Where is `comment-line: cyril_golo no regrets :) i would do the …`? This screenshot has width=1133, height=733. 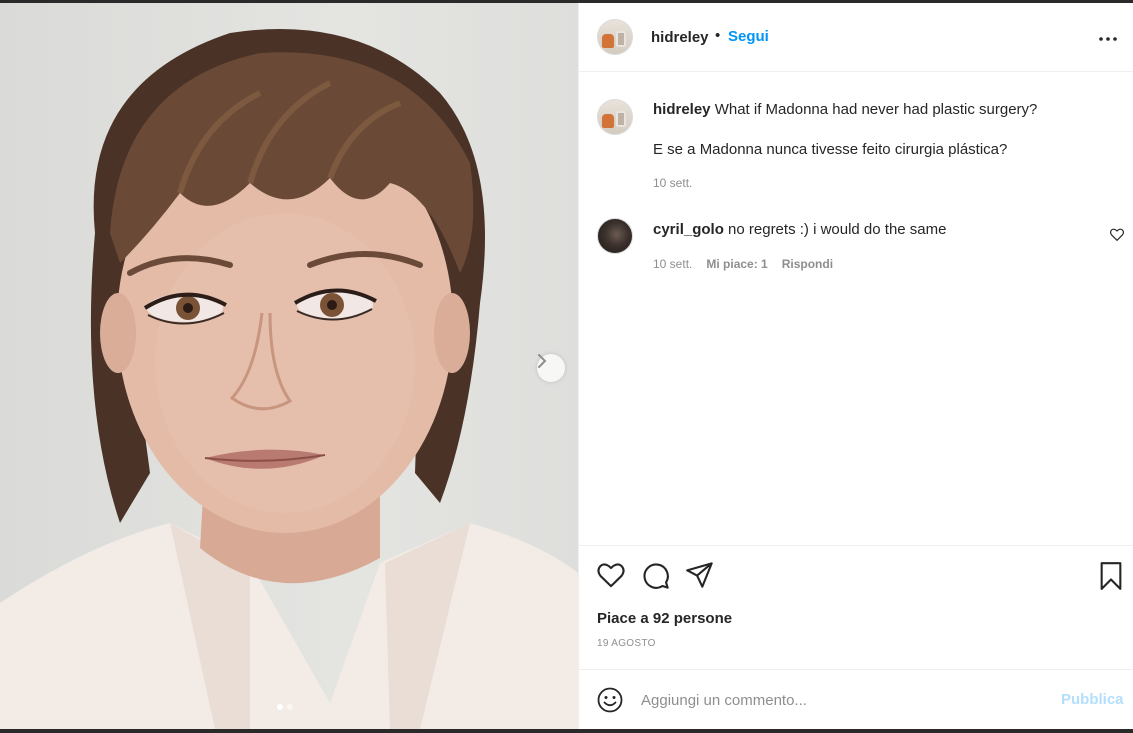
comment-line: cyril_golo no regrets :) i would do the … is located at coordinates (799, 229).